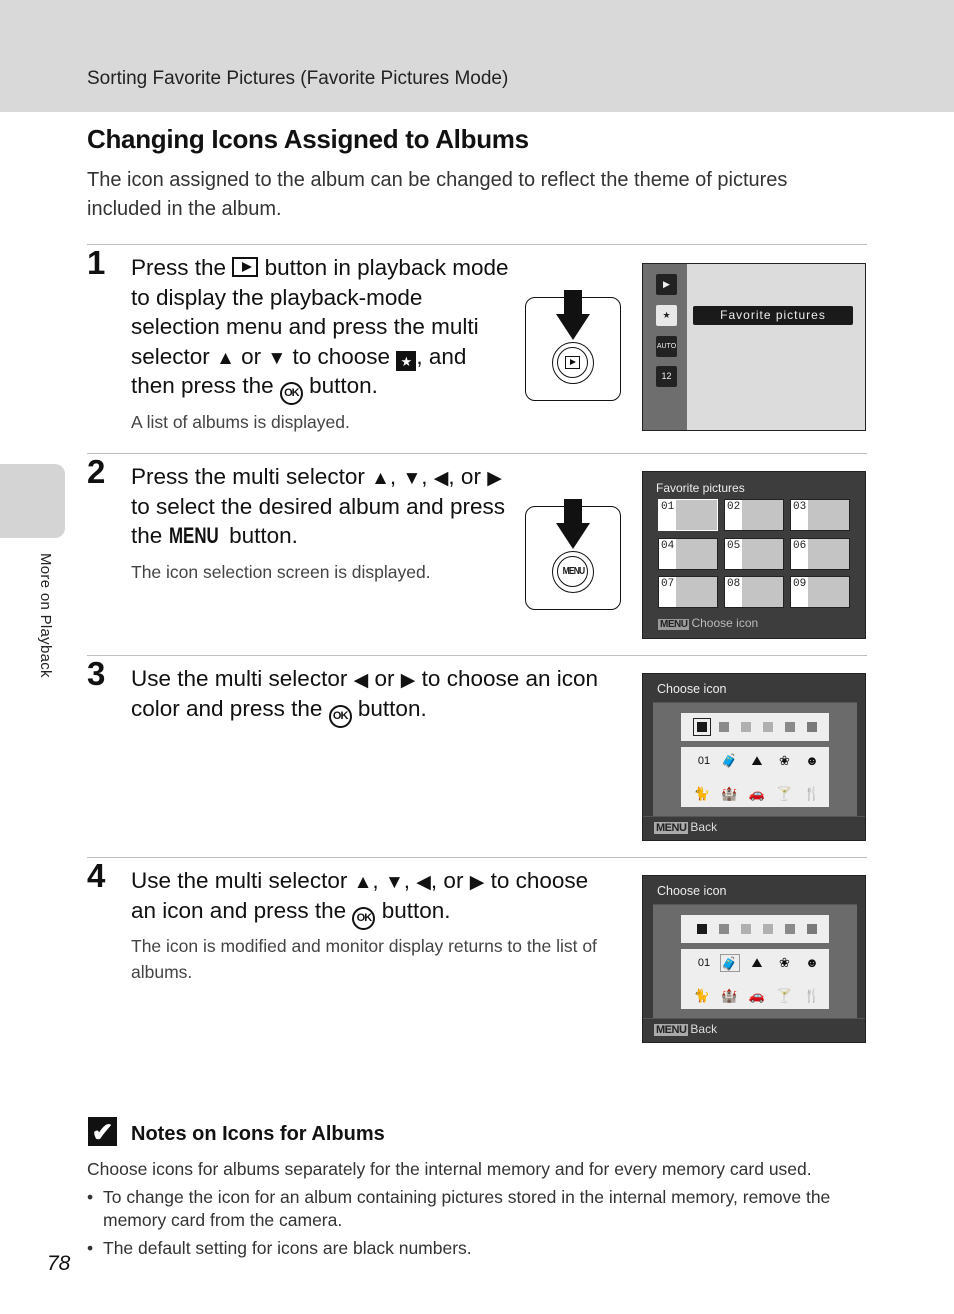 This screenshot has width=954, height=1314. What do you see at coordinates (248, 476) in the screenshot?
I see `text: Press the multi selector` at bounding box center [248, 476].